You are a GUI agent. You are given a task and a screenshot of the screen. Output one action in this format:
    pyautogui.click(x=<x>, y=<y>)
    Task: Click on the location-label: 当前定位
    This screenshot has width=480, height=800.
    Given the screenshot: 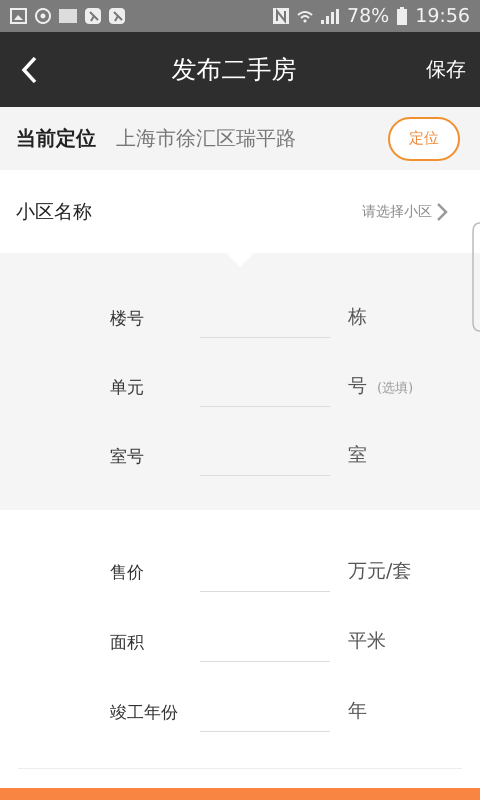 What is the action you would take?
    pyautogui.click(x=56, y=138)
    